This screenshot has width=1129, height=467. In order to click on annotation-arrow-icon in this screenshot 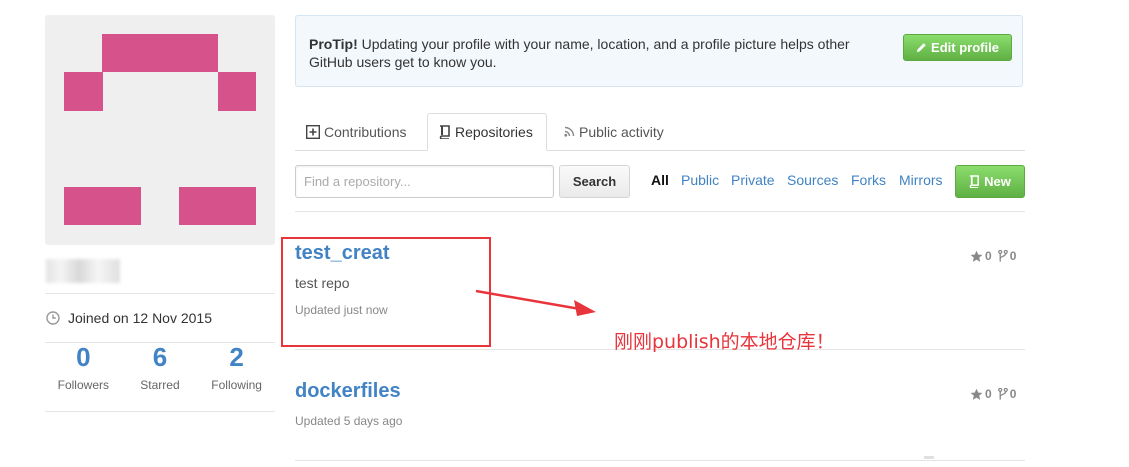, I will do `click(535, 302)`.